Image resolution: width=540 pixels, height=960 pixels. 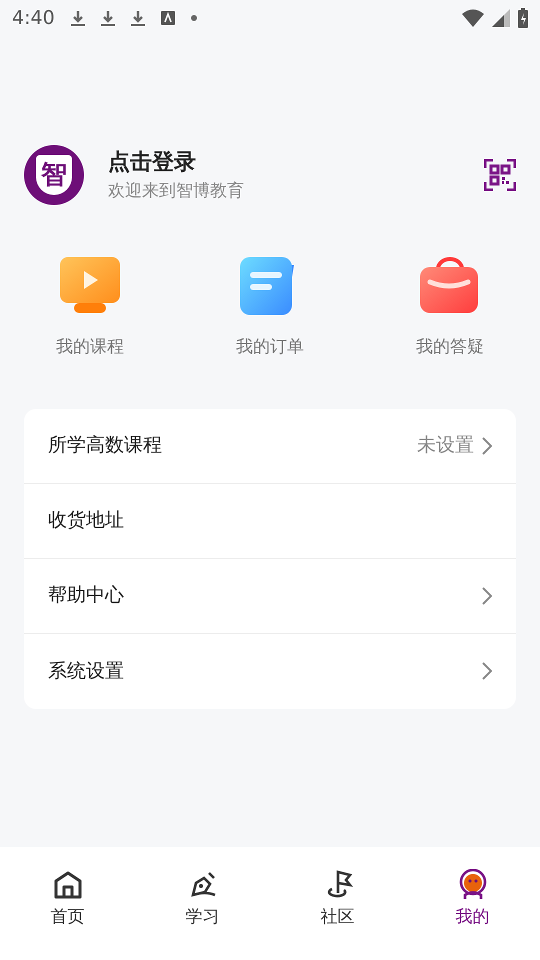 What do you see at coordinates (270, 596) in the screenshot?
I see `menu-item: 帮助中心` at bounding box center [270, 596].